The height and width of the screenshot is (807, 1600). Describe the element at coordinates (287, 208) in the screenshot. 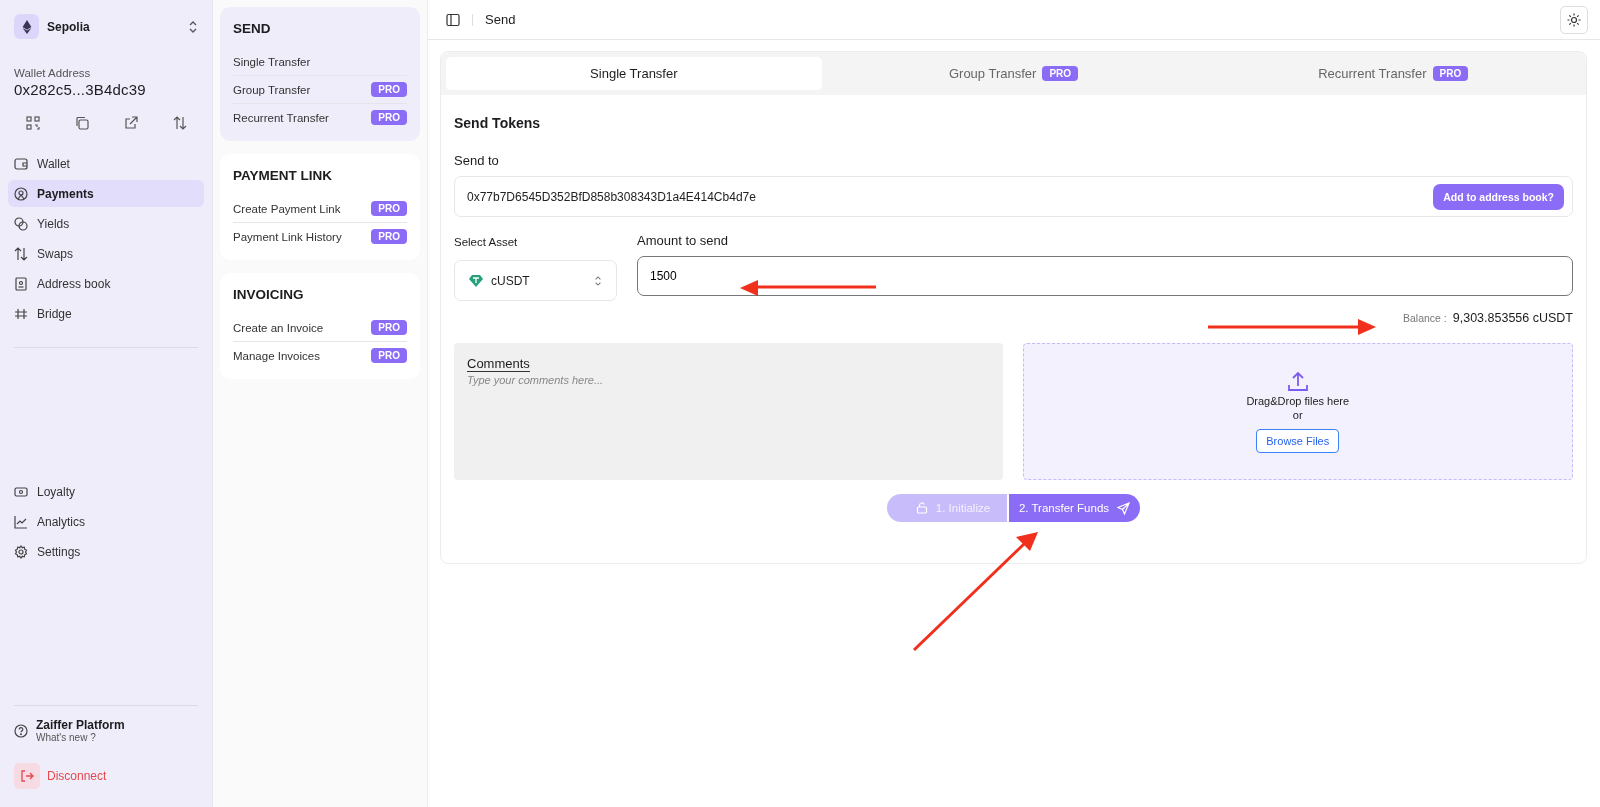

I see `menu-item: Create Payment Link` at that location.